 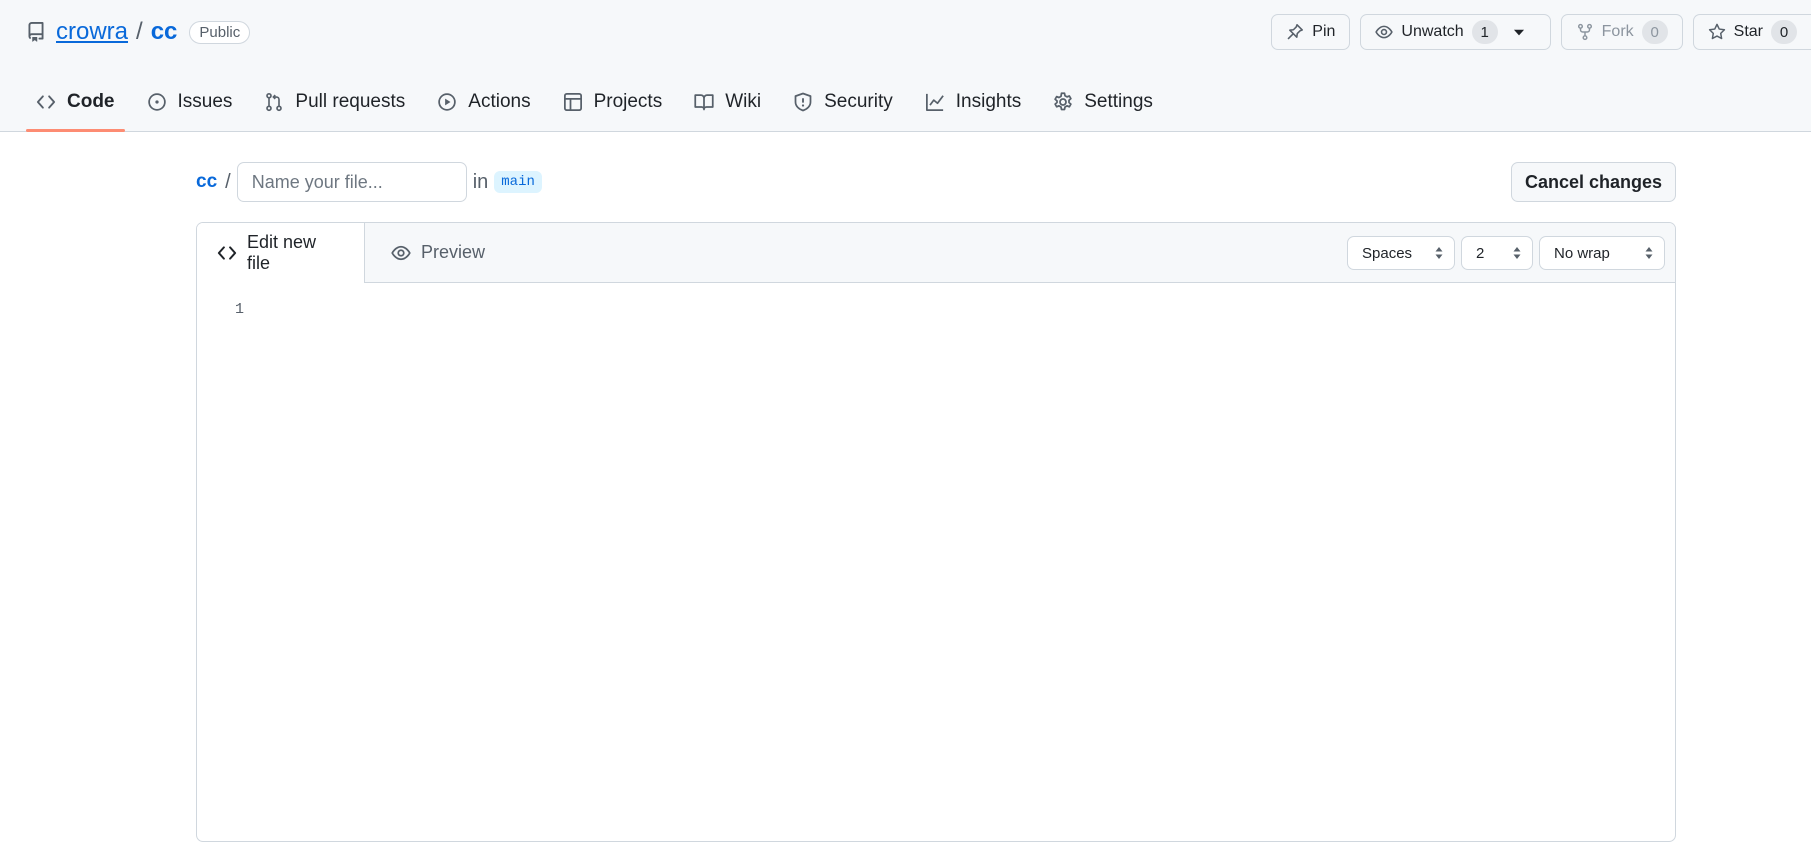 I want to click on pin-icon, so click(x=1295, y=32).